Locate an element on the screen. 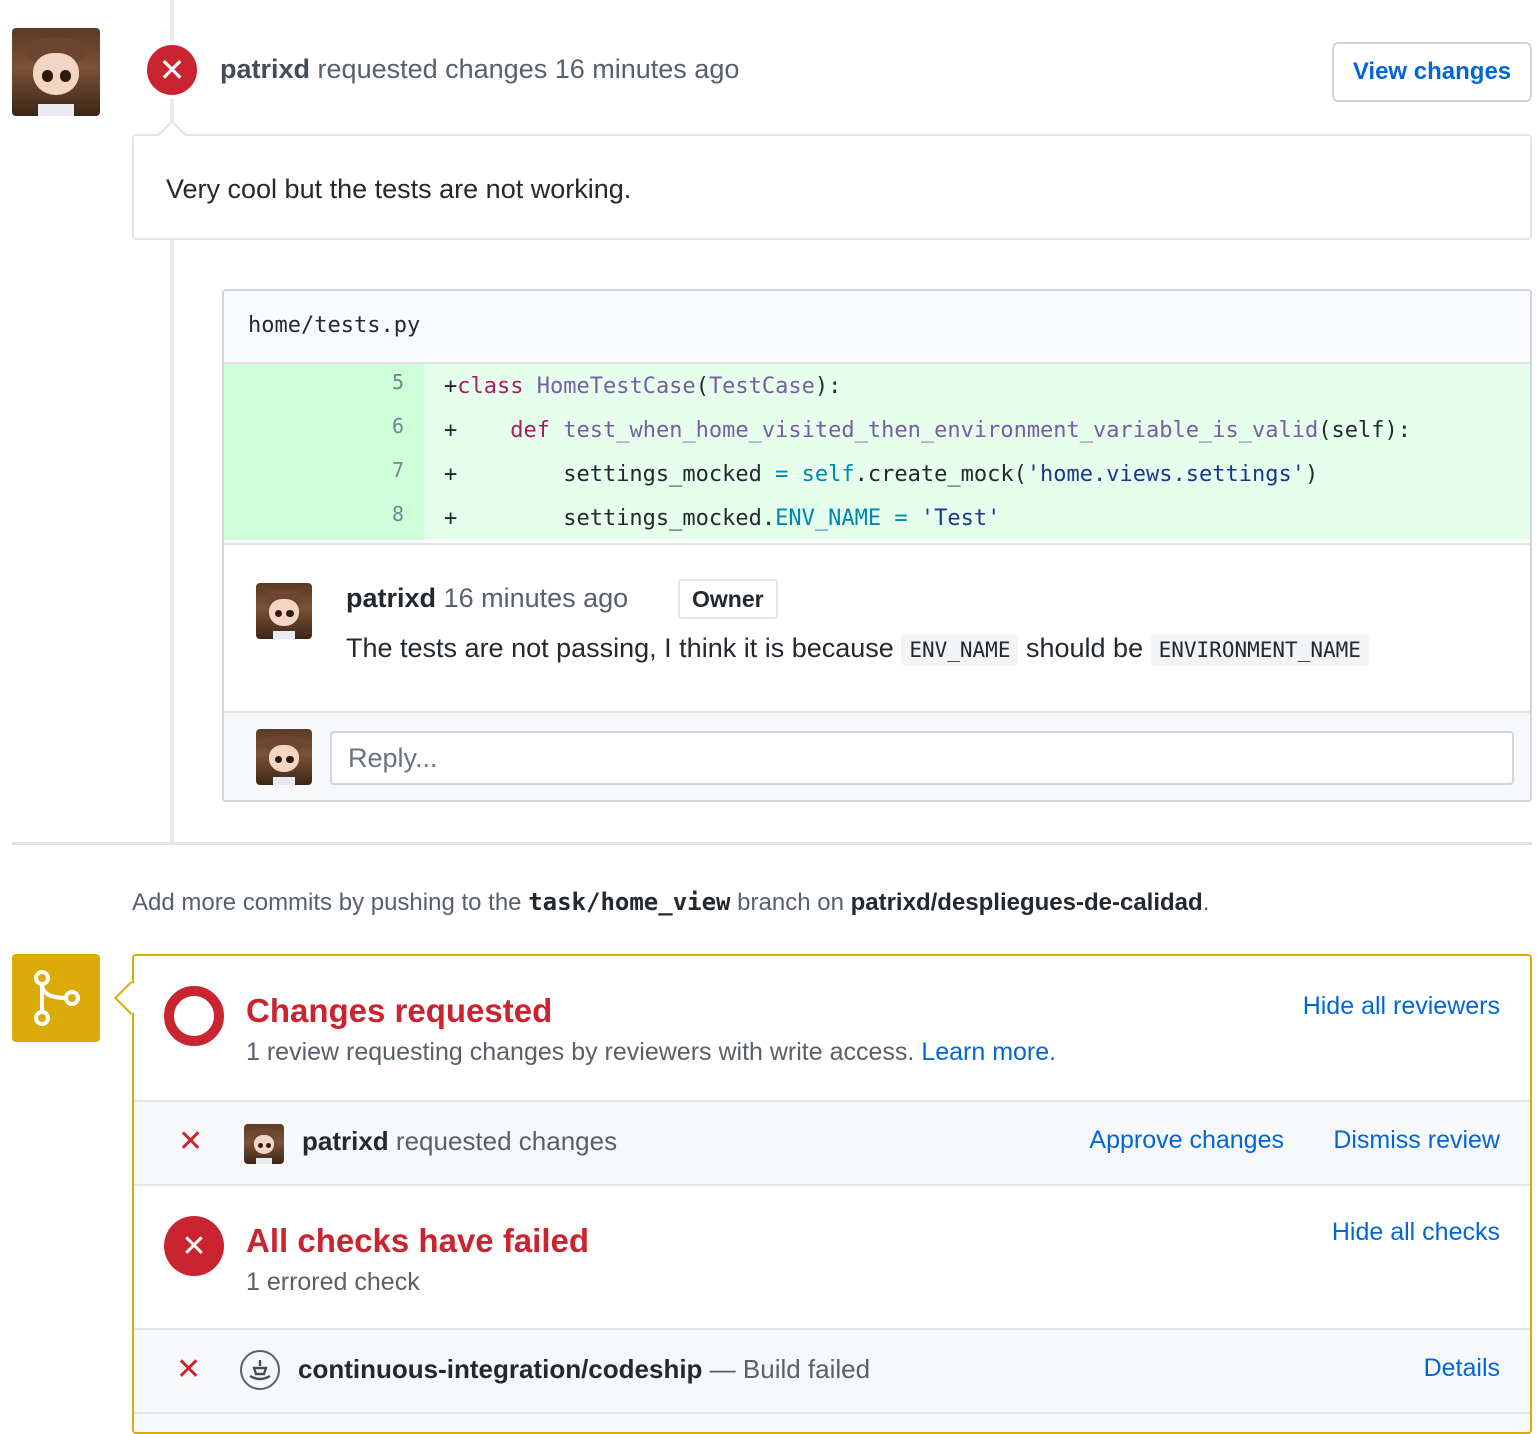 The image size is (1538, 1434). code-token: TestCase is located at coordinates (761, 386).